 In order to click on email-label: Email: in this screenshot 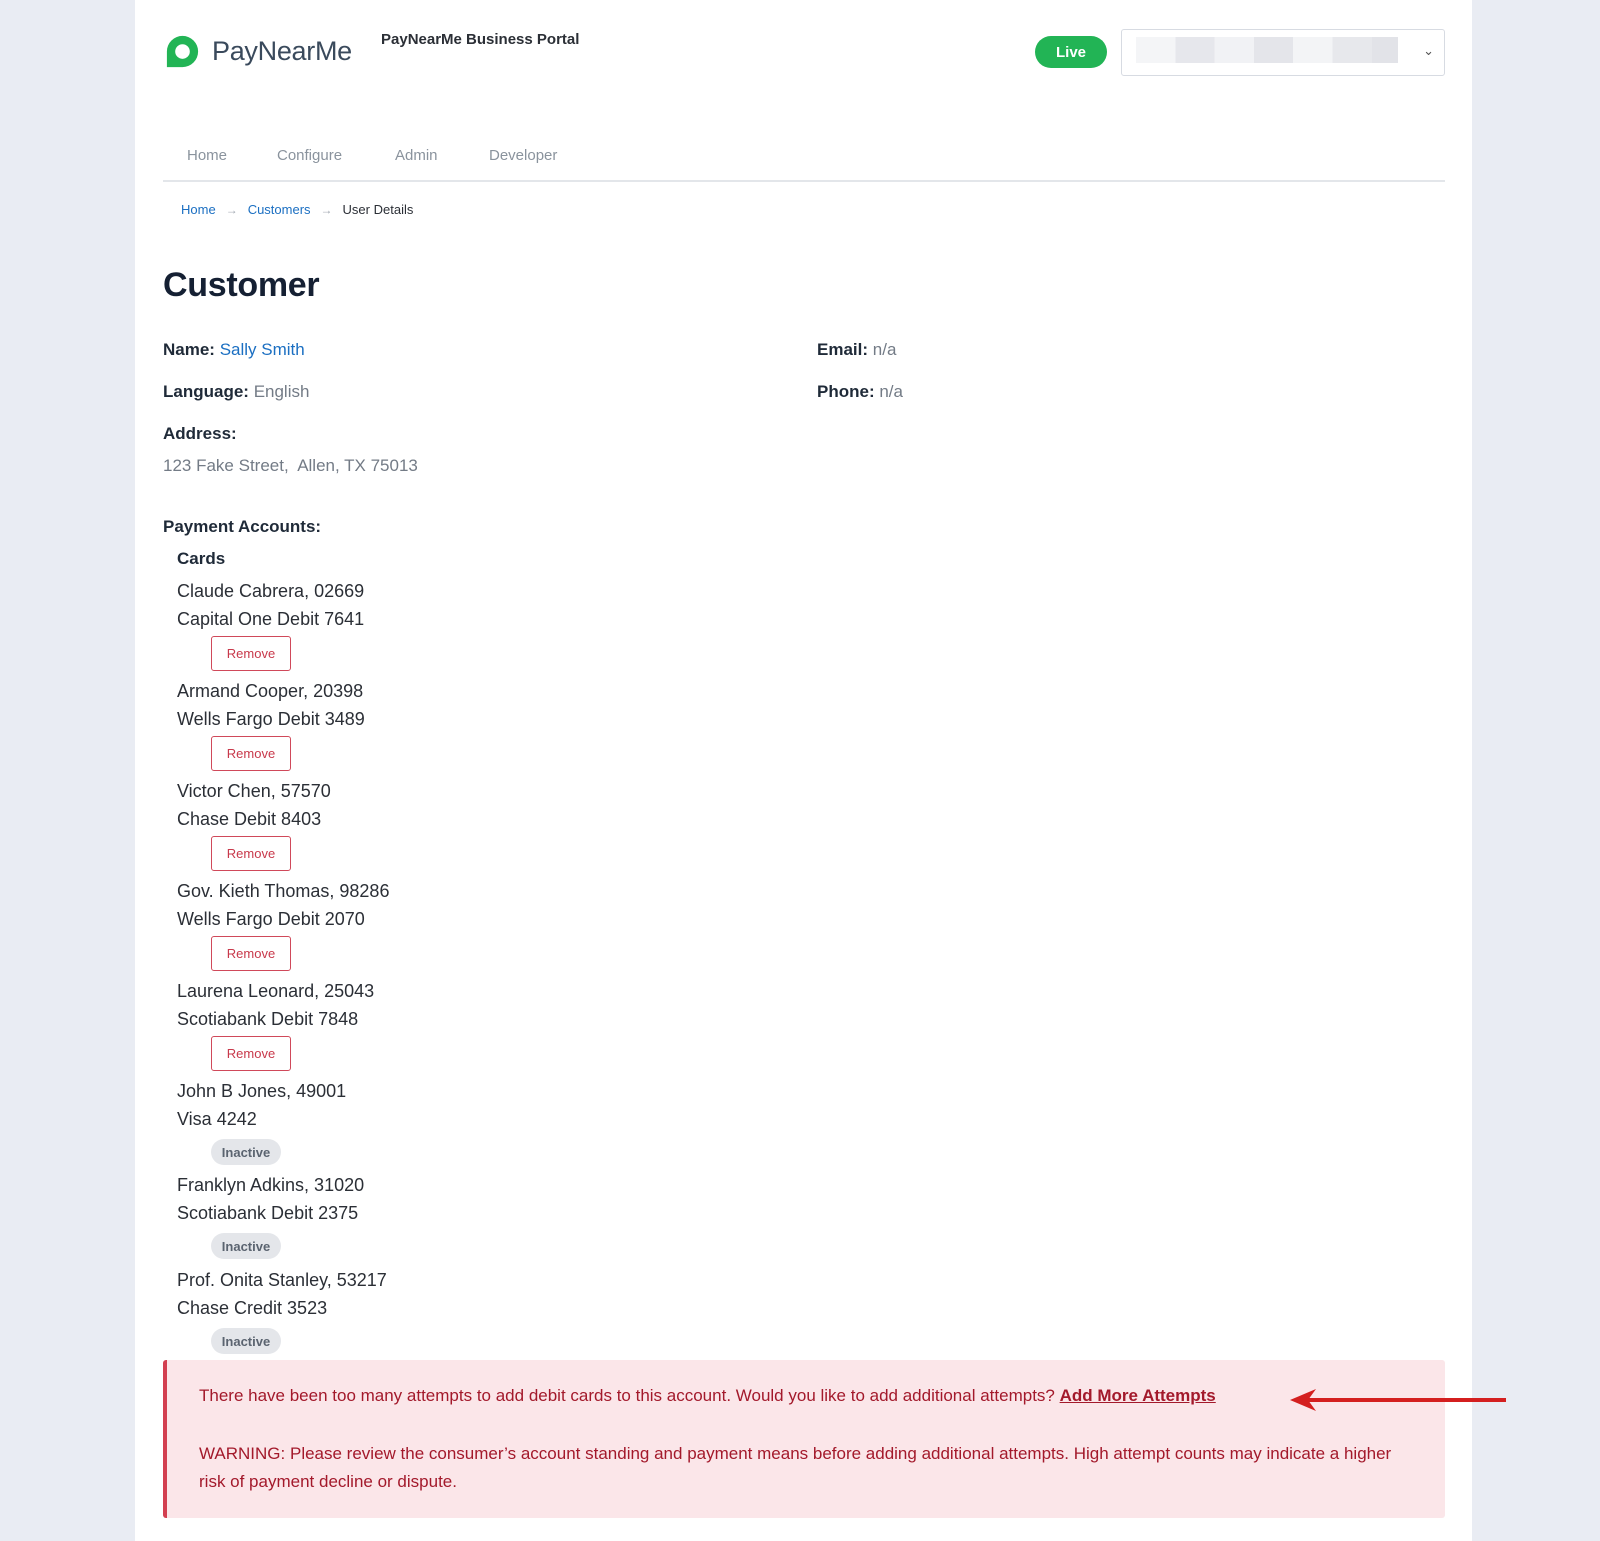, I will do `click(843, 349)`.